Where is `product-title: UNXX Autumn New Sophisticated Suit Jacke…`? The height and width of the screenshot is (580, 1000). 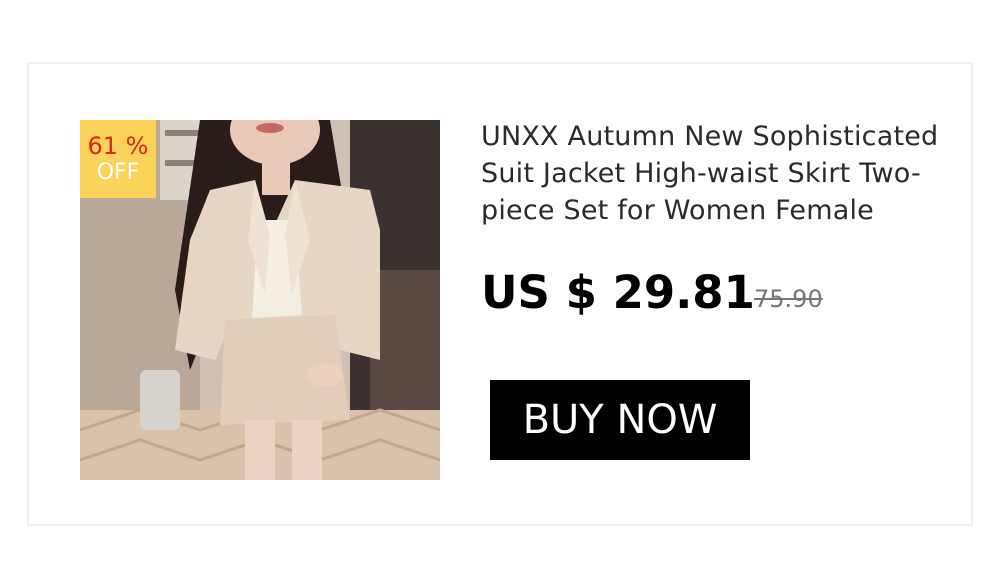 product-title: UNXX Autumn New Sophisticated Suit Jacke… is located at coordinates (716, 173).